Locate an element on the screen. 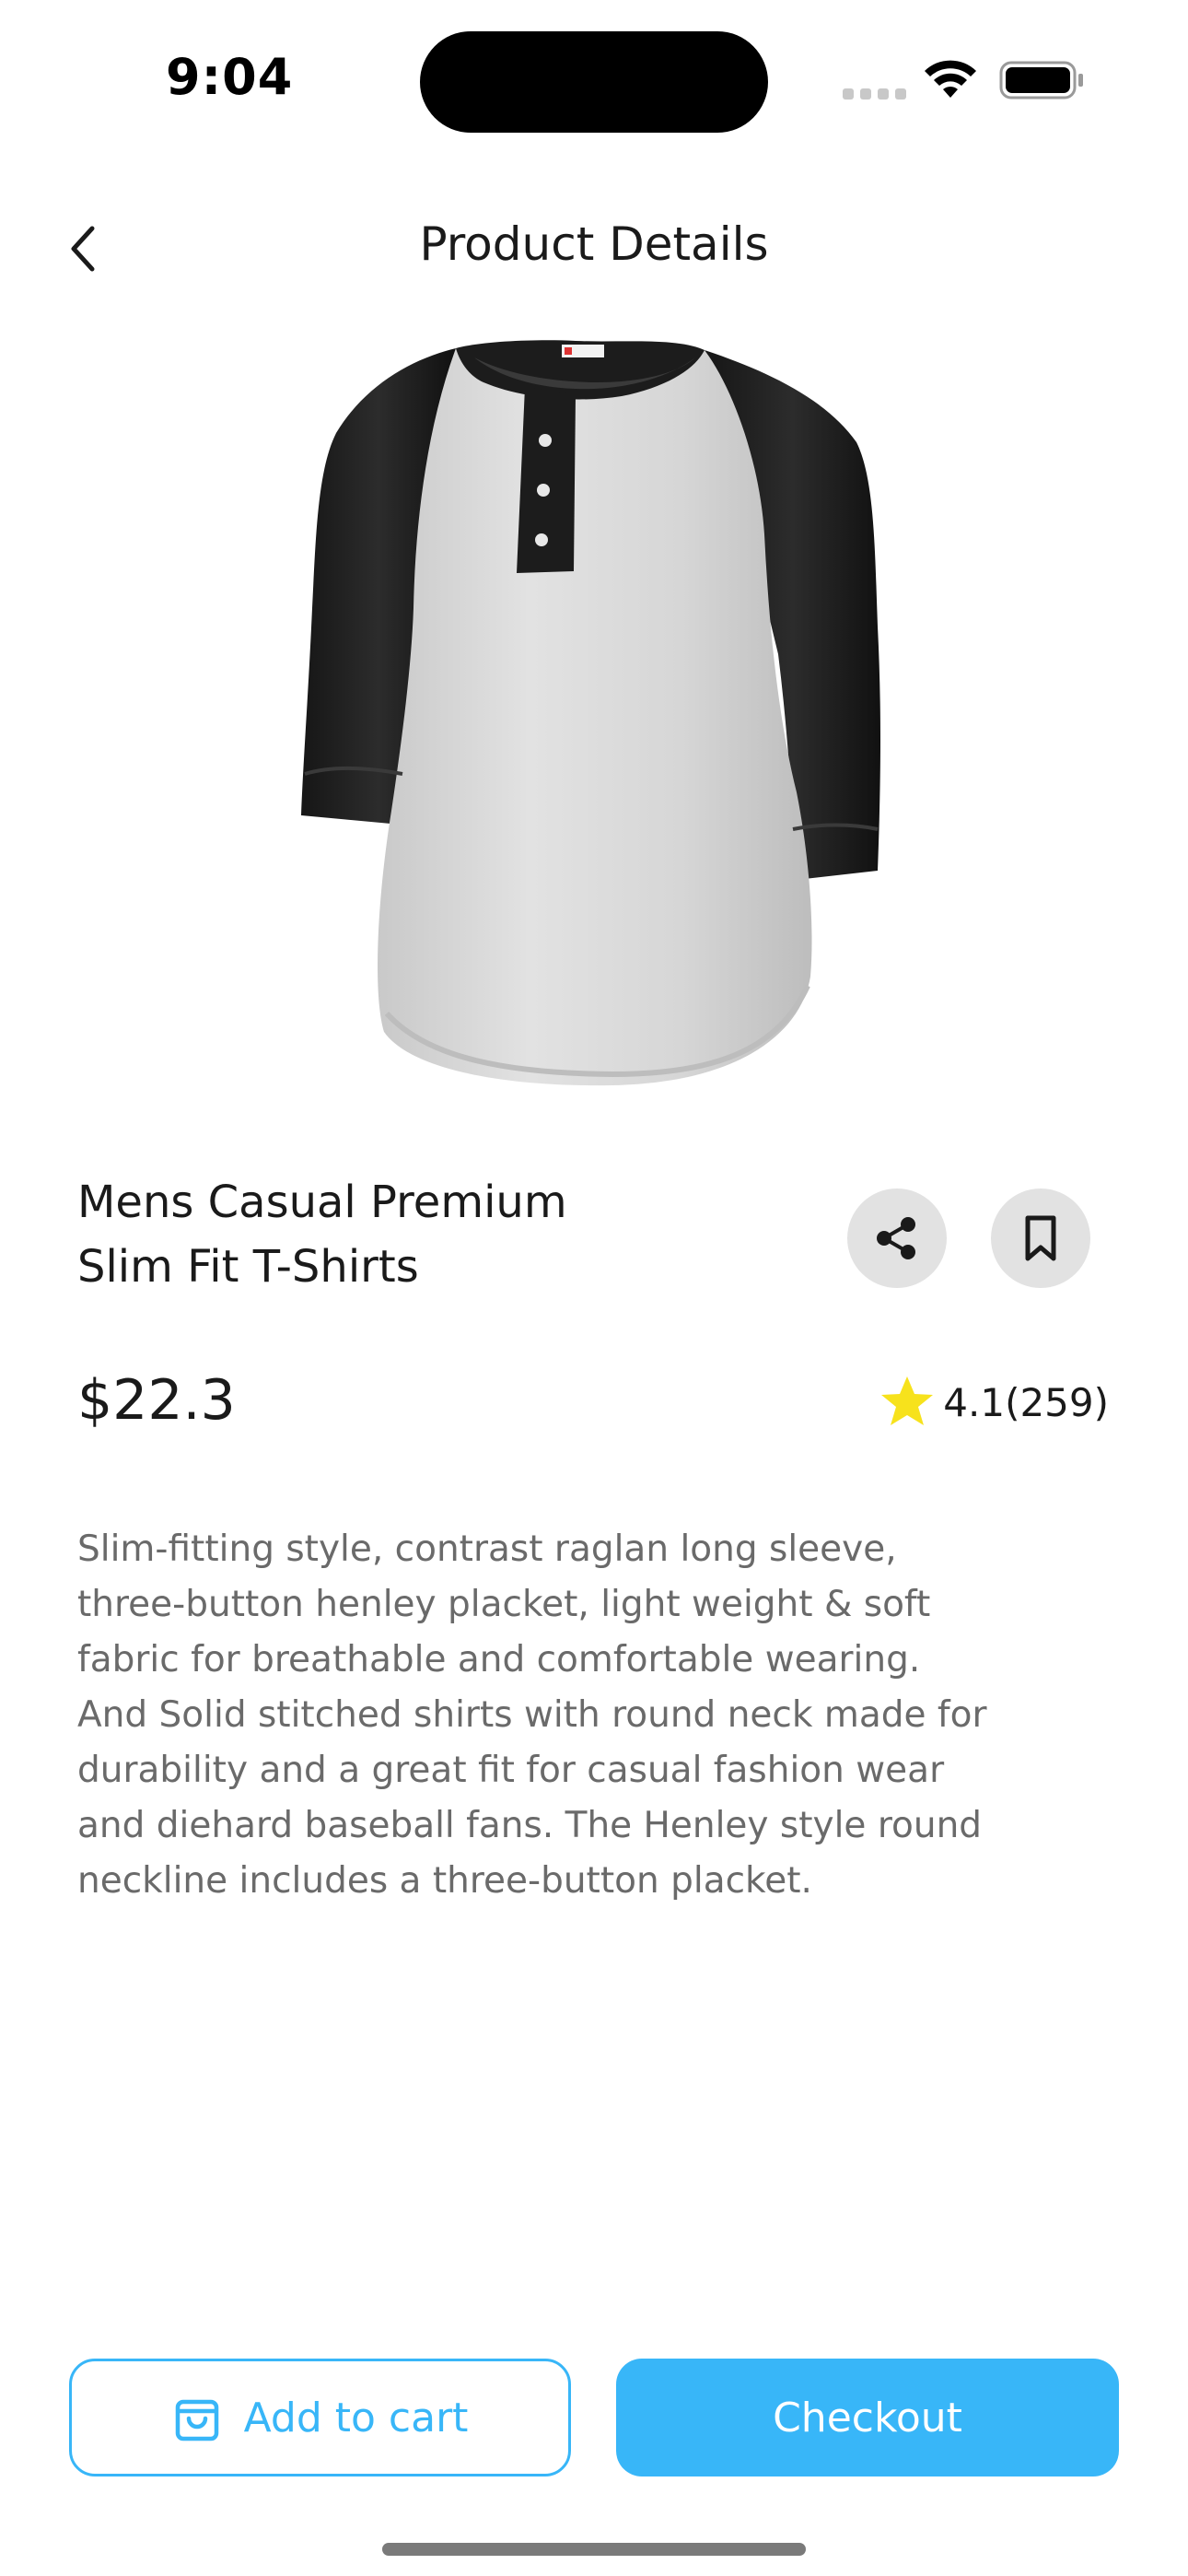 The width and height of the screenshot is (1188, 2576). add-to-cart-label: Add to cart is located at coordinates (356, 2417).